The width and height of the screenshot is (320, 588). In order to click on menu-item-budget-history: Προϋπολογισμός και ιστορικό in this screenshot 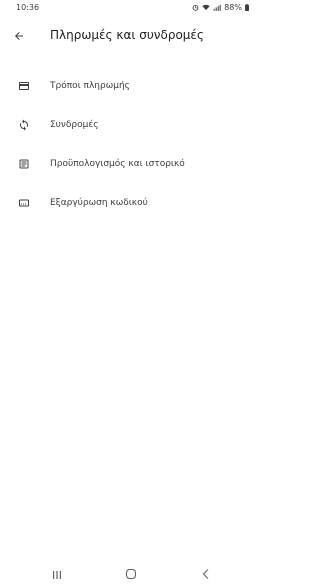, I will do `click(132, 163)`.